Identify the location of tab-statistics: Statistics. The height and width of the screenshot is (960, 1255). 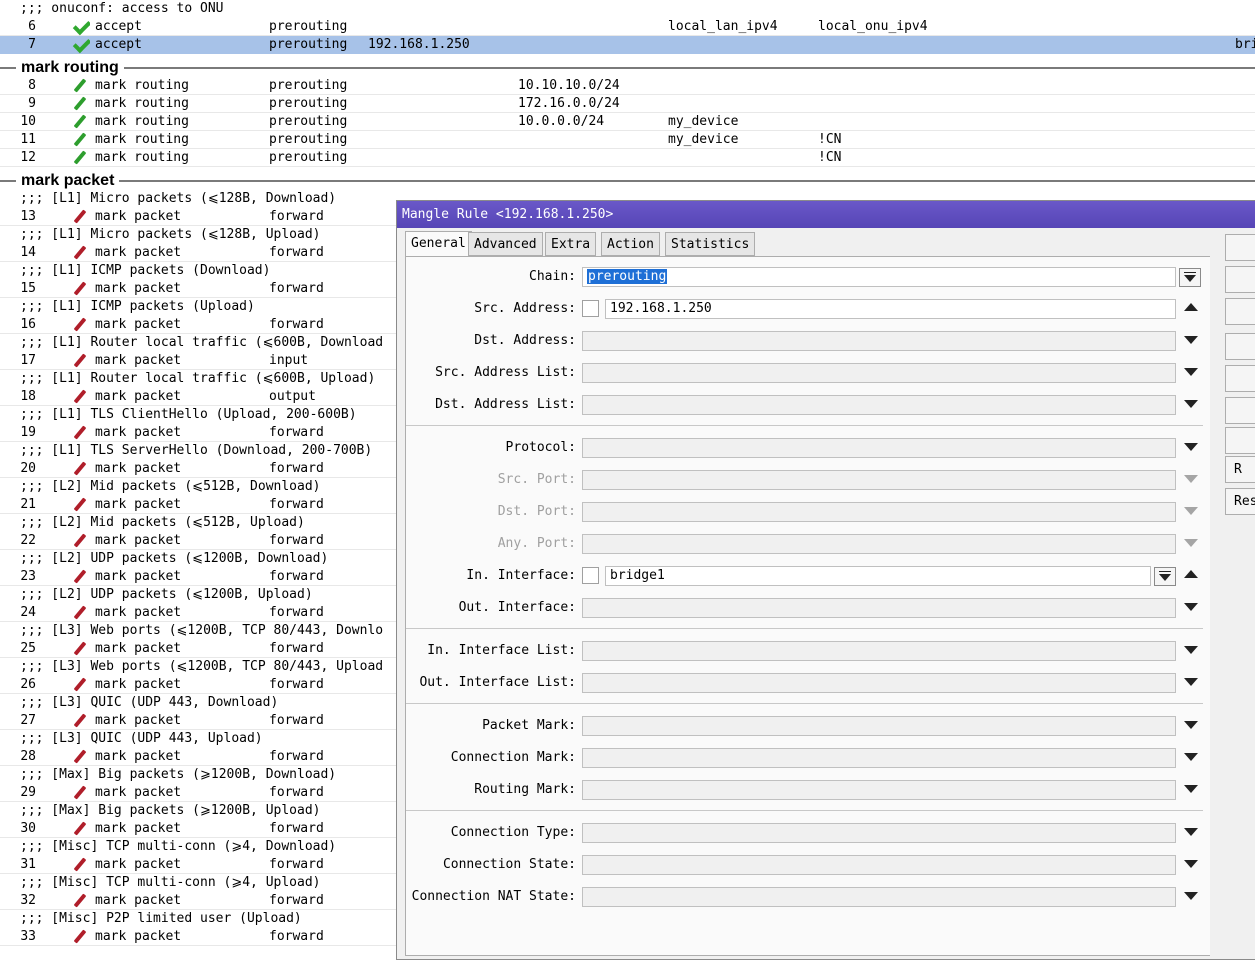
(710, 244).